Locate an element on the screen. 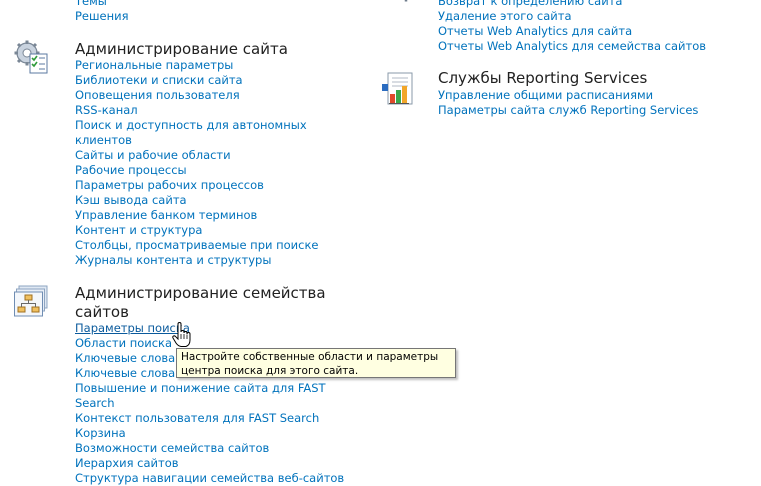 Image resolution: width=761 pixels, height=486 pixels. link-term-store: Управление банком терминов is located at coordinates (197, 215).